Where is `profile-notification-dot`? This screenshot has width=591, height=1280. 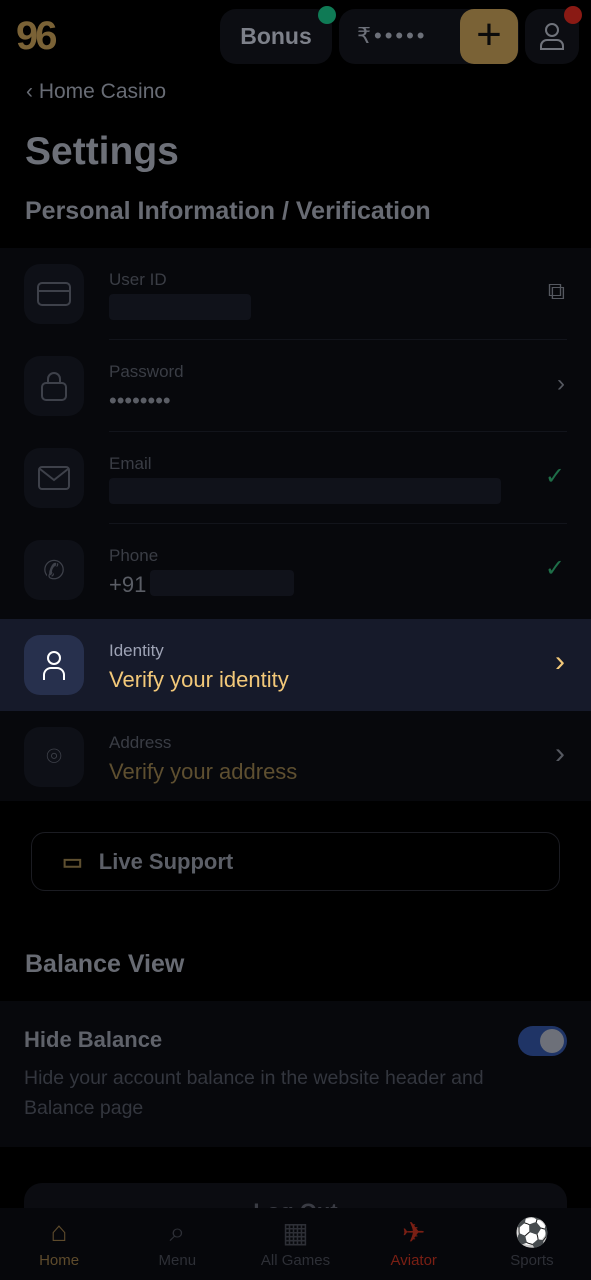
profile-notification-dot is located at coordinates (573, 15).